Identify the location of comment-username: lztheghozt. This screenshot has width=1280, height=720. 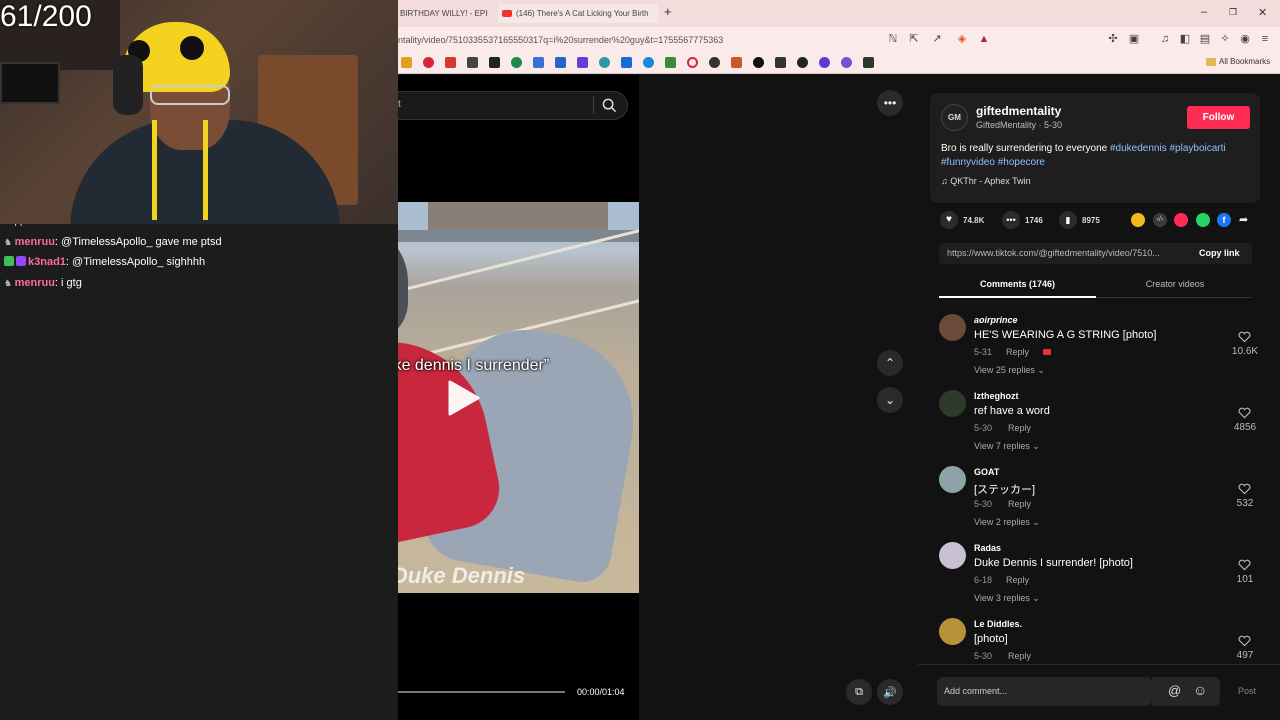
(996, 396).